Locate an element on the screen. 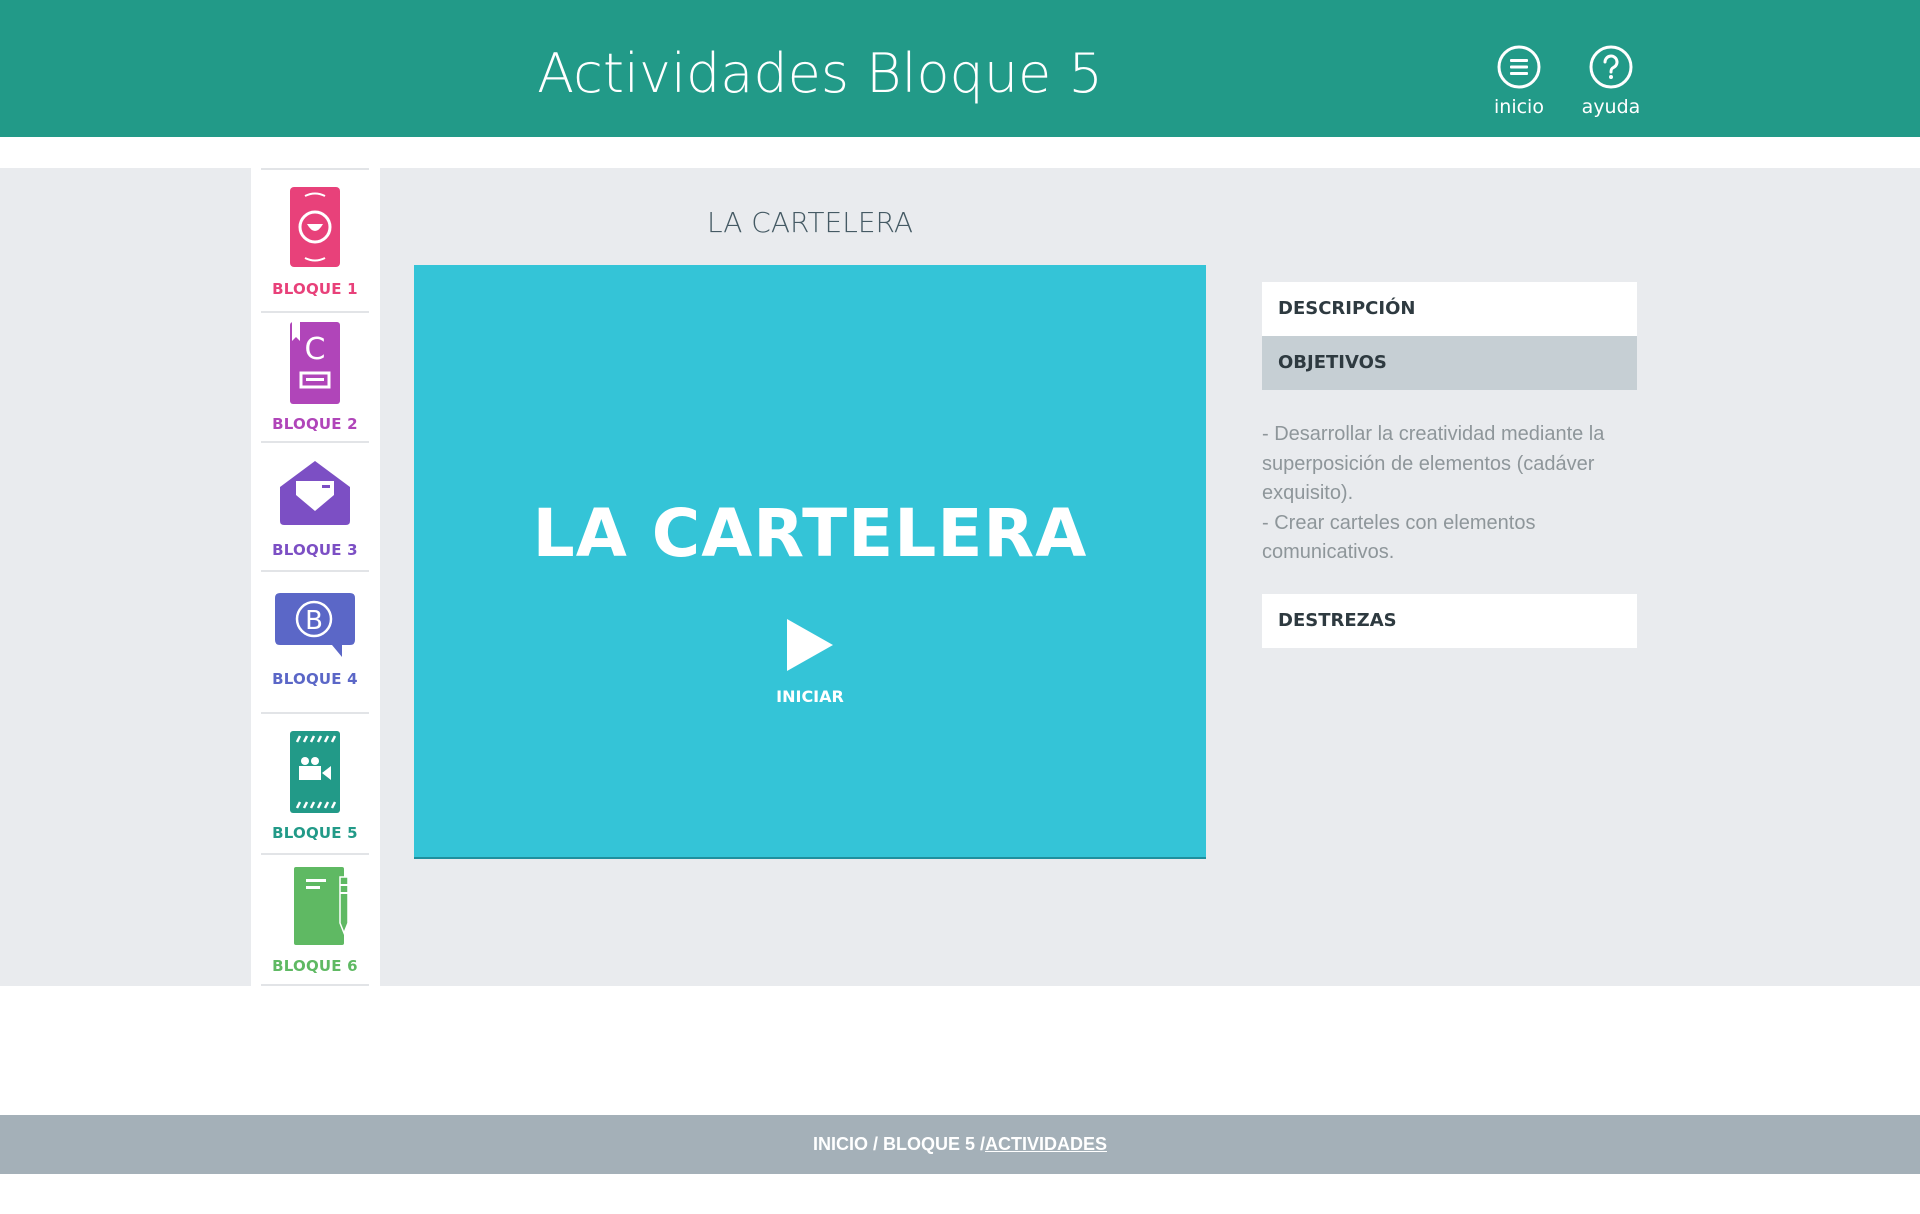 This screenshot has height=1214, width=1920. sidebar-item-bloque-3: BLOQUE 3 is located at coordinates (315, 505).